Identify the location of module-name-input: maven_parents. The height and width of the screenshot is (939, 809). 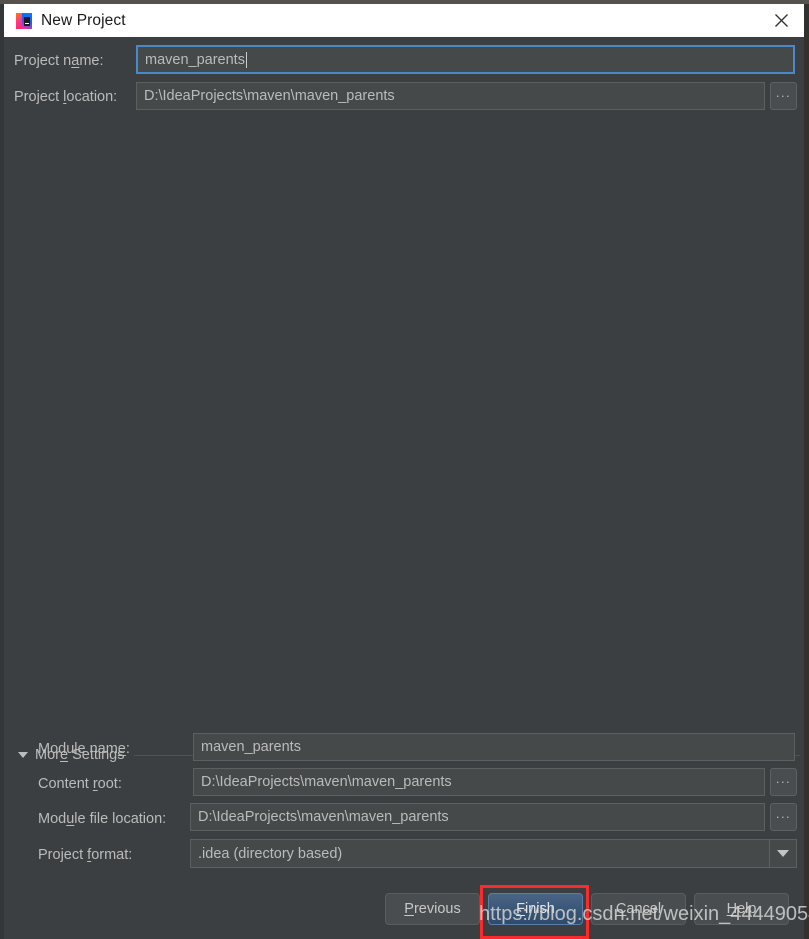
(494, 747).